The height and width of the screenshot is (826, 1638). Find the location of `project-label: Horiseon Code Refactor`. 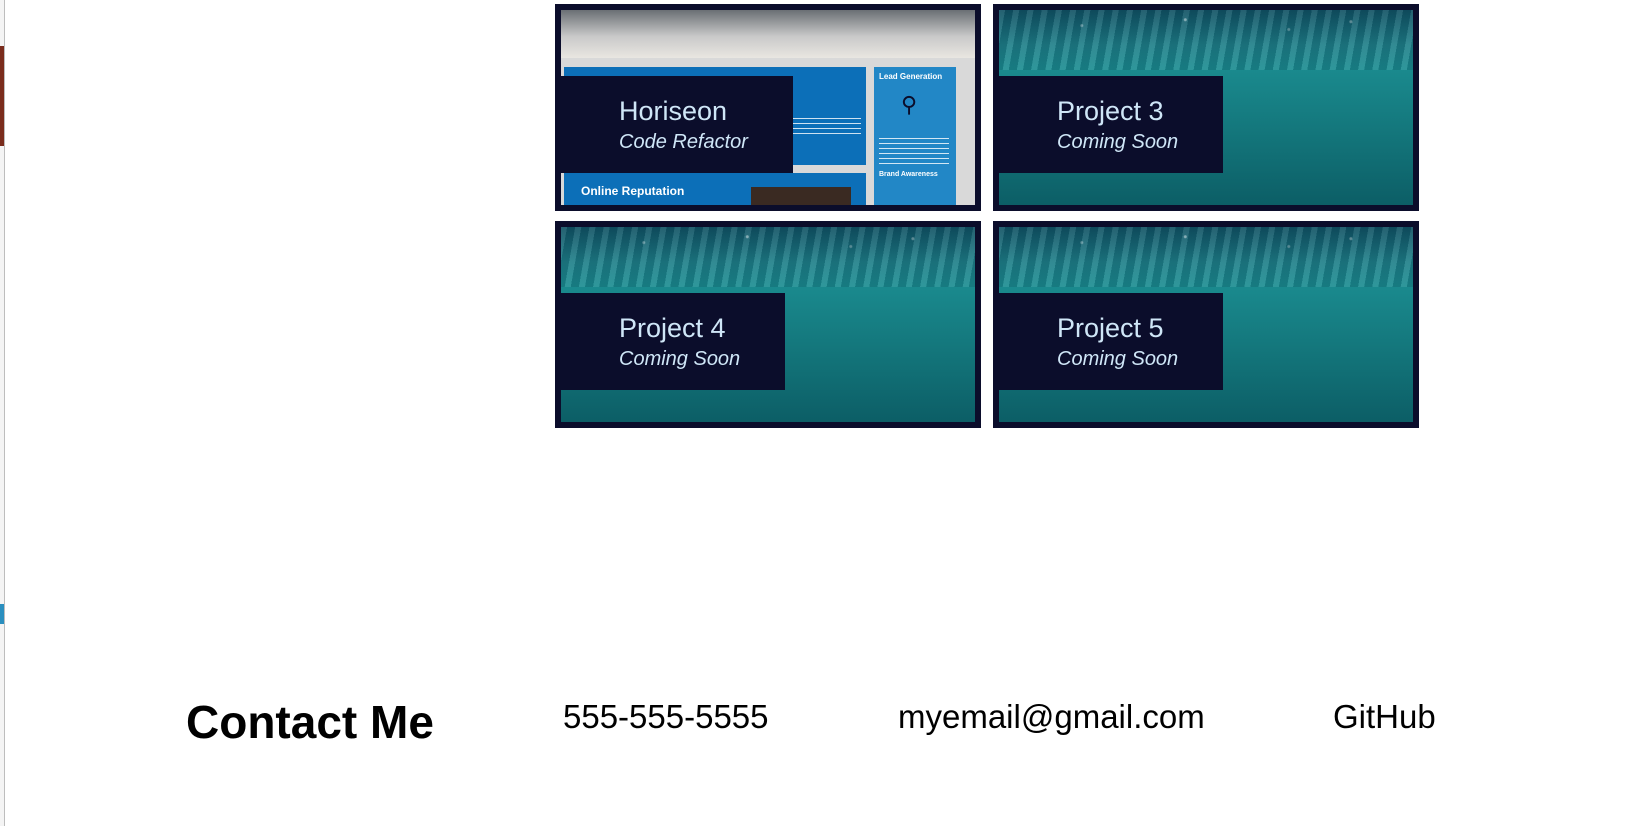

project-label: Horiseon Code Refactor is located at coordinates (677, 124).